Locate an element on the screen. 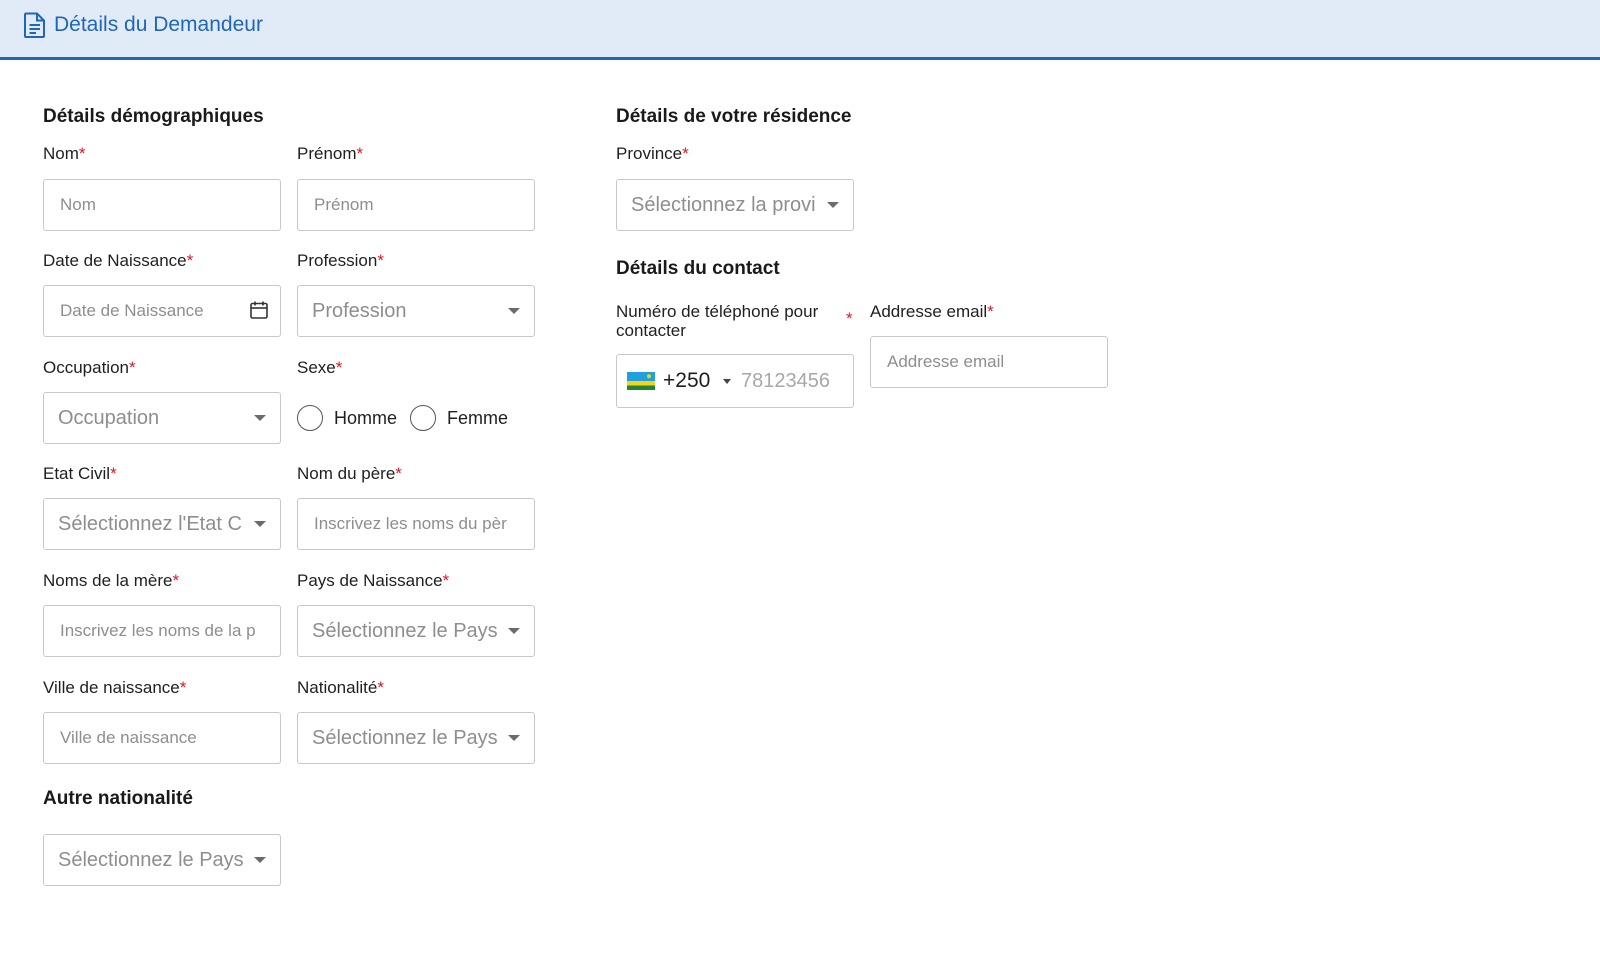 The width and height of the screenshot is (1600, 962). prenom-label: Prénom* is located at coordinates (330, 153).